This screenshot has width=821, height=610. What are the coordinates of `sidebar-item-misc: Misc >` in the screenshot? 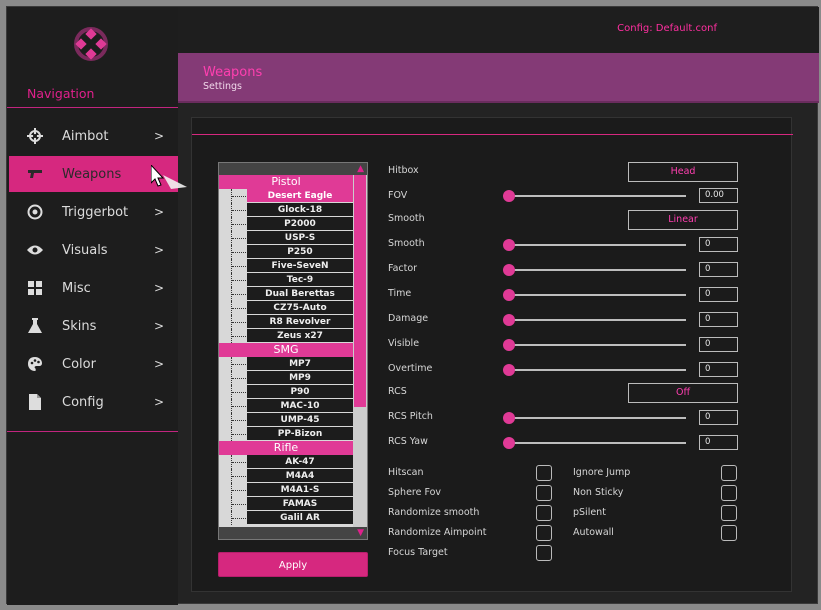 It's located at (93, 288).